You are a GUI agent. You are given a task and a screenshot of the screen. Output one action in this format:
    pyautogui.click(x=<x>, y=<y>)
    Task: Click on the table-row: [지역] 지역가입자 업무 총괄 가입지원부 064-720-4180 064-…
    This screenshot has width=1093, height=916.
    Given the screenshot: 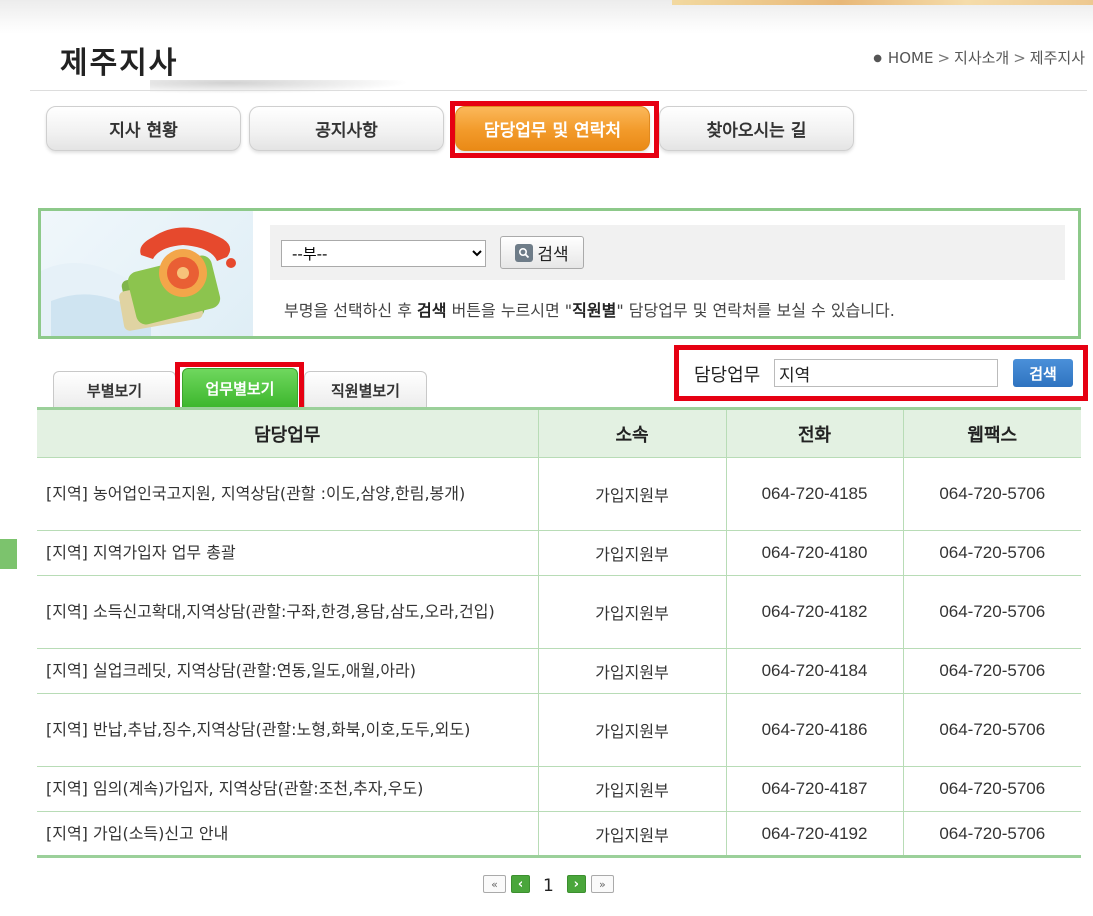 What is the action you would take?
    pyautogui.click(x=559, y=553)
    